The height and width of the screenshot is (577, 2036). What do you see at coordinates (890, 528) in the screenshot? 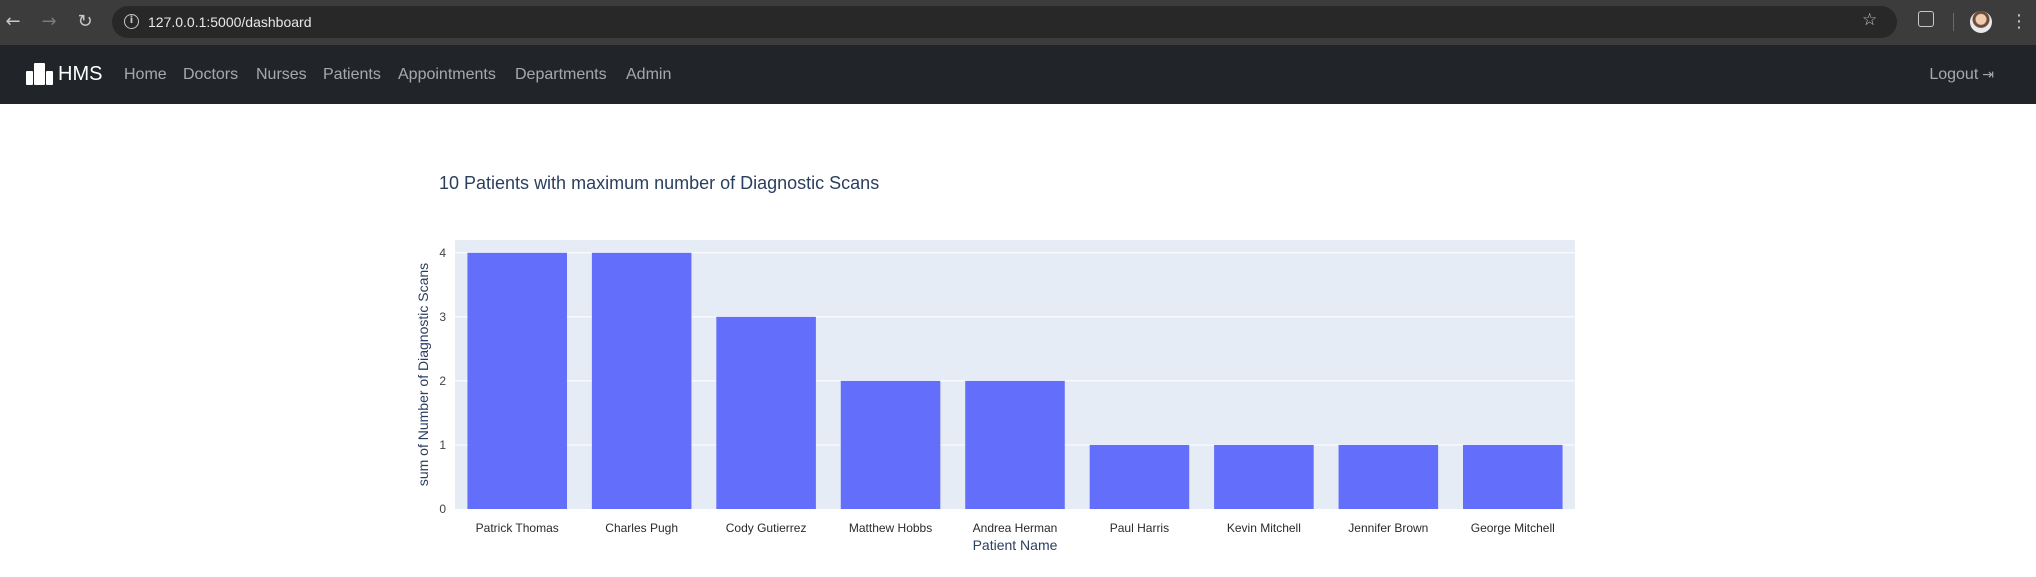
I see `x-tick-label: Matthew Hobbs` at bounding box center [890, 528].